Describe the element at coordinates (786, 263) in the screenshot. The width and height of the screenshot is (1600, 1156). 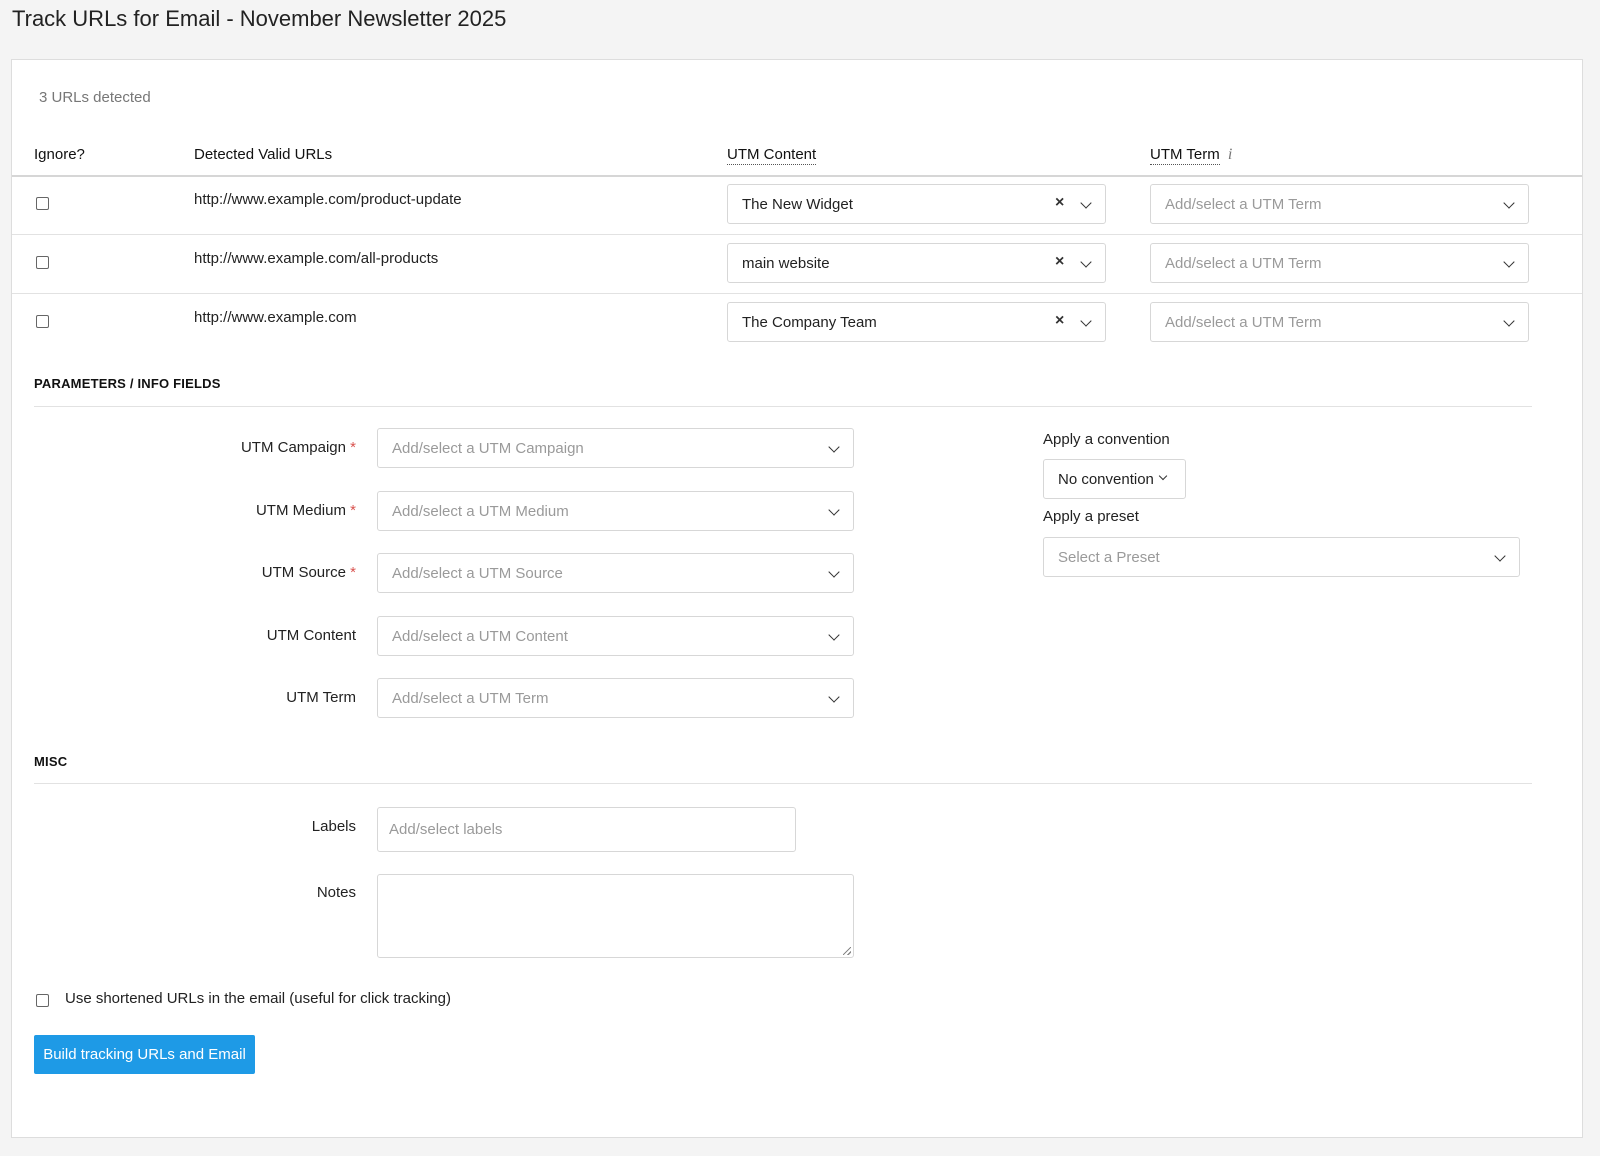
I see `utm-content-value-row-2: main website` at that location.